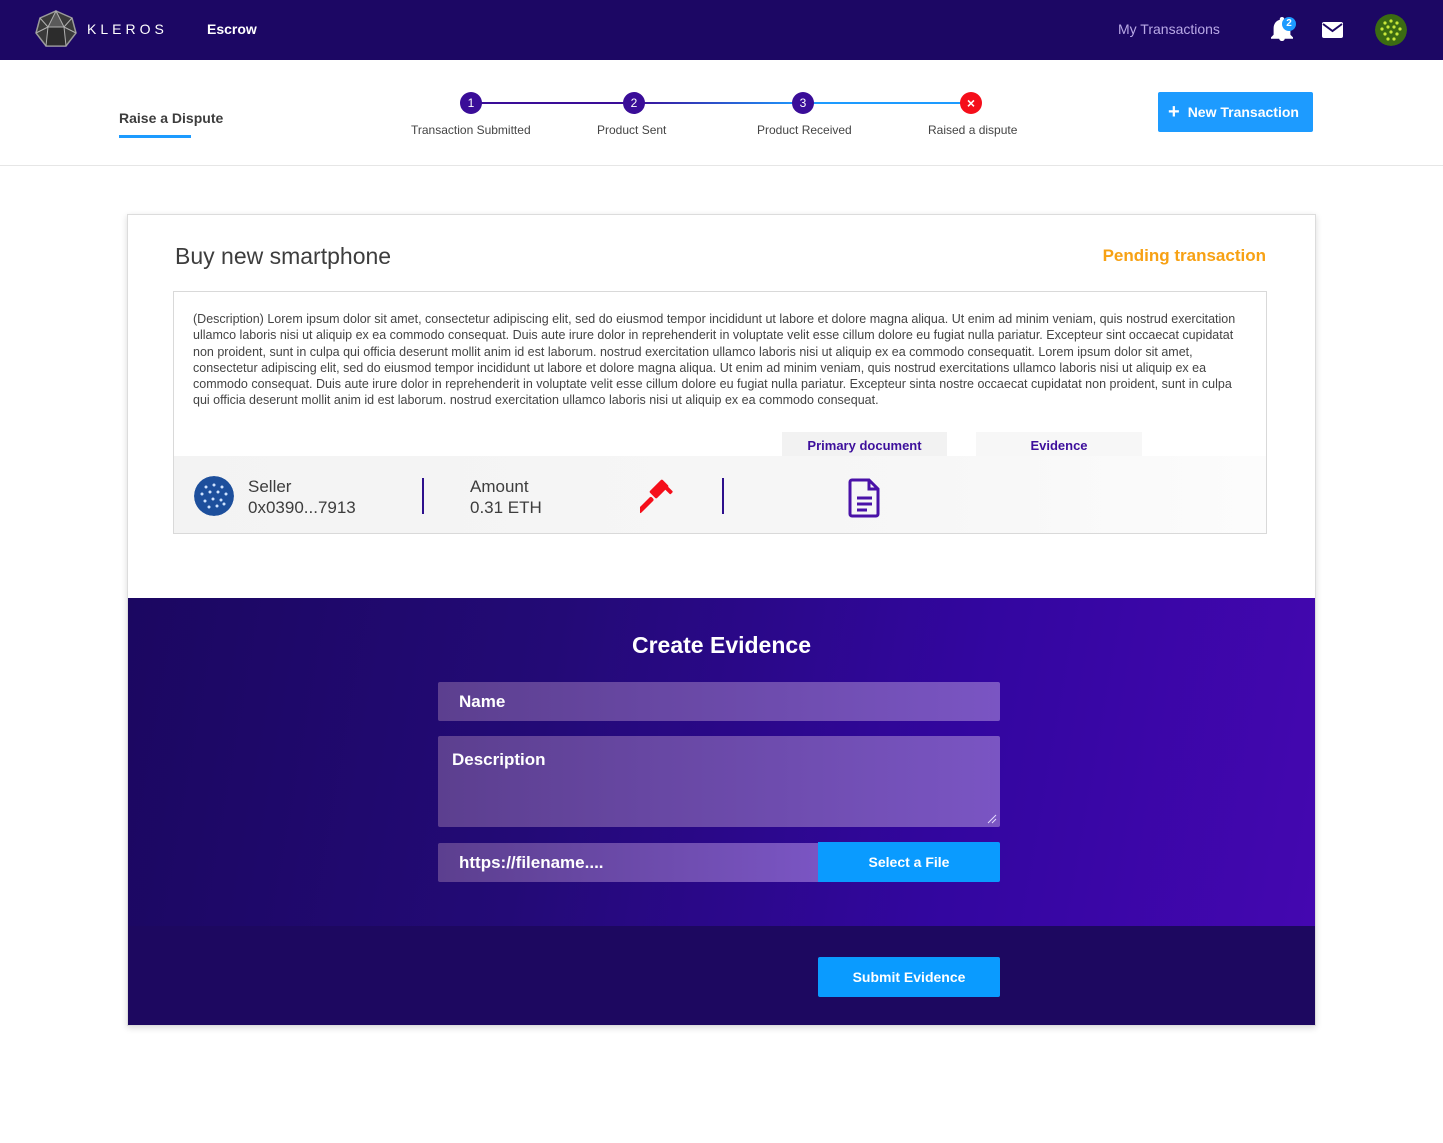 The width and height of the screenshot is (1443, 1143). Describe the element at coordinates (720, 494) in the screenshot. I see `transaction-info-strip: Seller 0x0390...7913 Amount 0.31 ETH` at that location.